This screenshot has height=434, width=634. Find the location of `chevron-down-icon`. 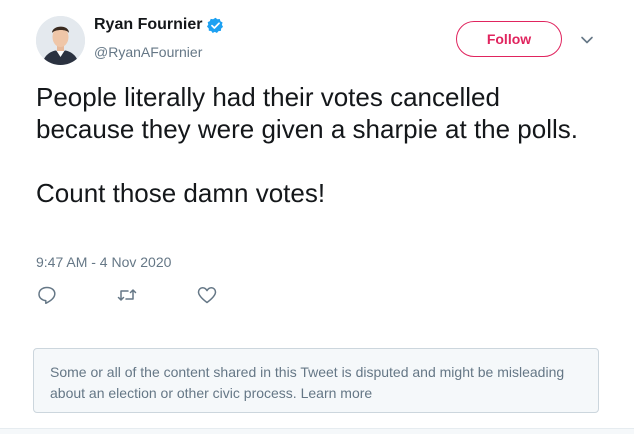

chevron-down-icon is located at coordinates (587, 40).